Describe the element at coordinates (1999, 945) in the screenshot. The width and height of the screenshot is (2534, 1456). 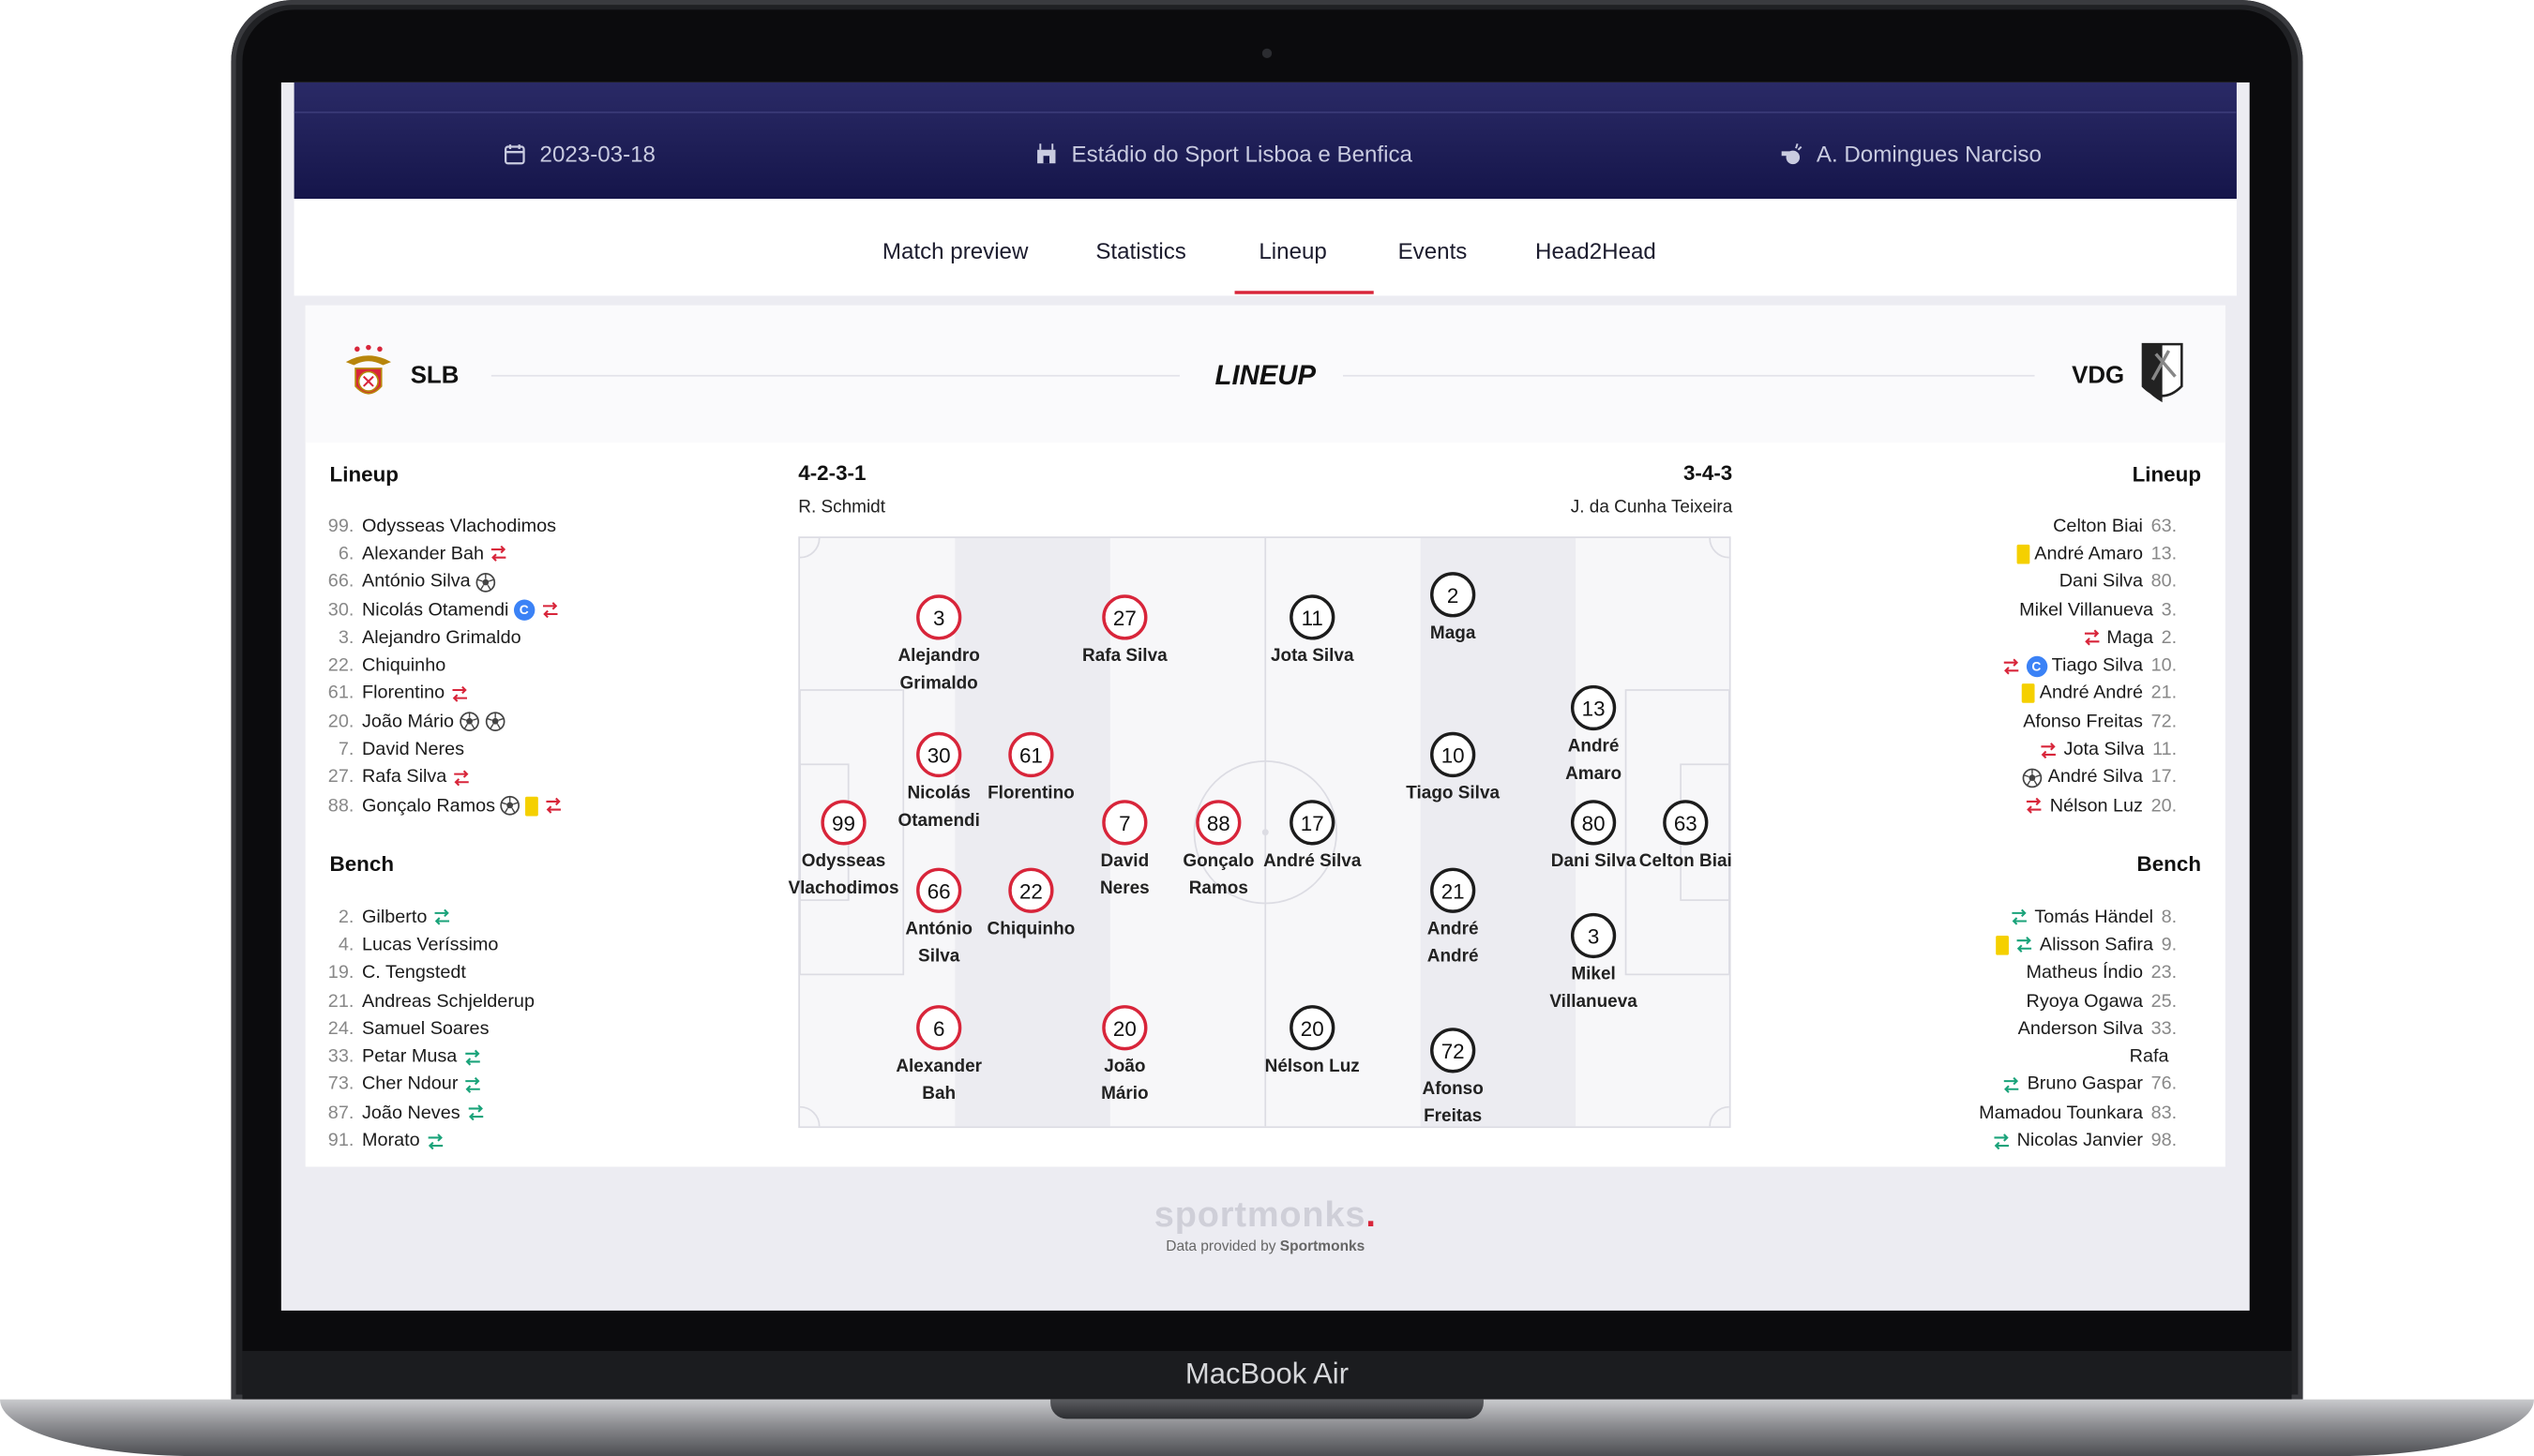
I see `player-row: Alisson Safira 9.` at that location.